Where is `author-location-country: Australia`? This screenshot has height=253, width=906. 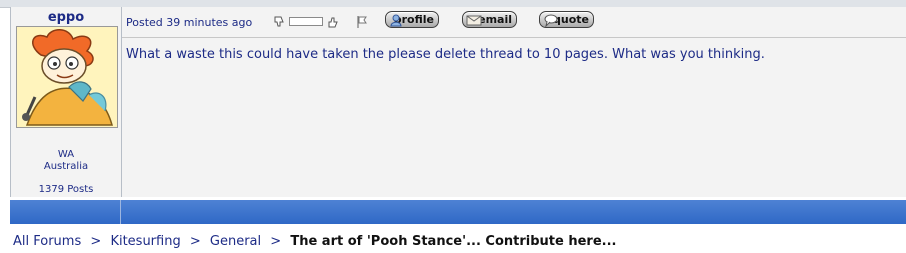 author-location-country: Australia is located at coordinates (66, 166).